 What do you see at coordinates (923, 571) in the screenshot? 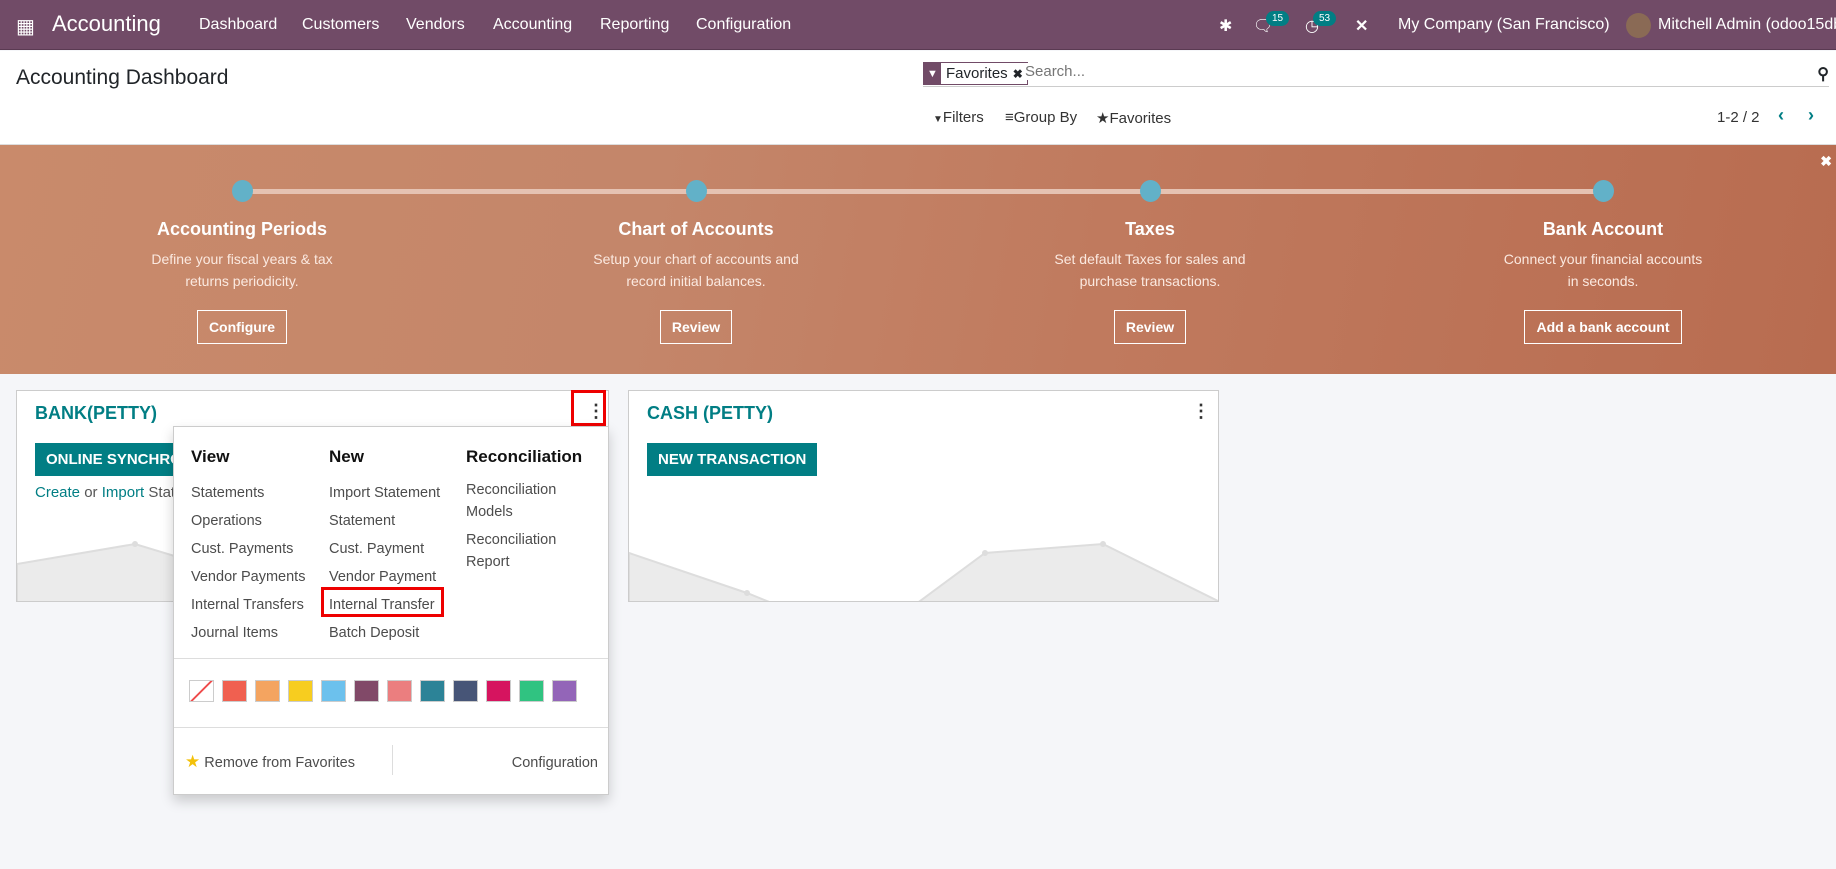
I see `journal-graph` at bounding box center [923, 571].